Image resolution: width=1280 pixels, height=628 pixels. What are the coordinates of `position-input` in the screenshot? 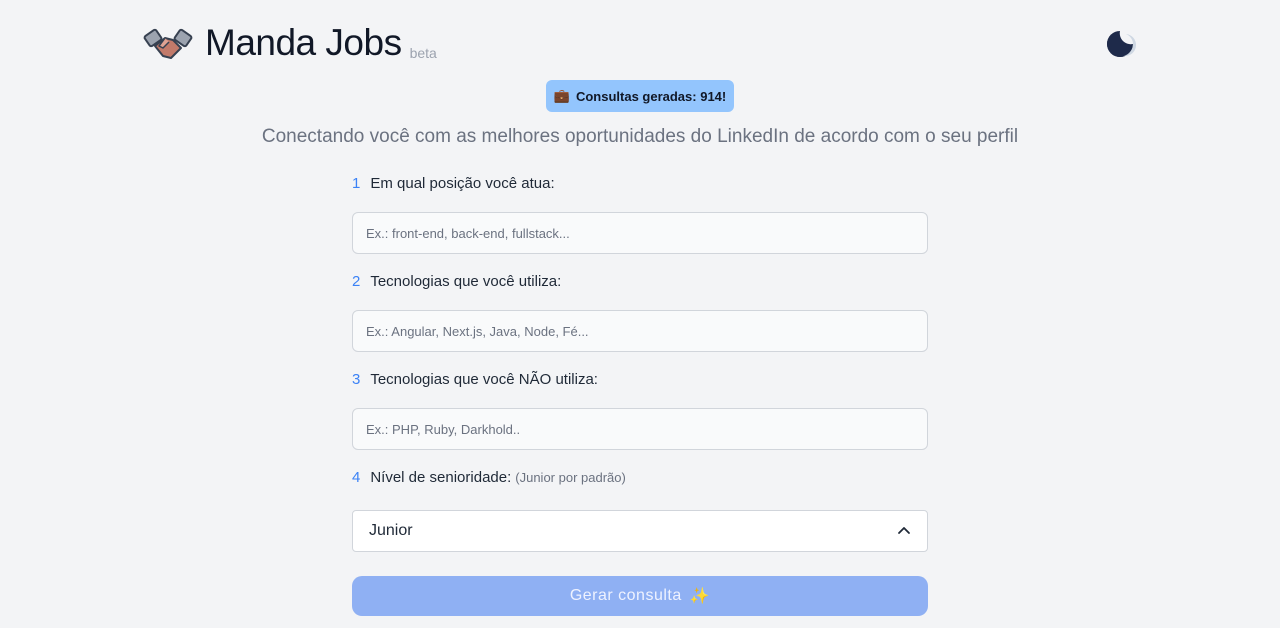 It's located at (640, 233).